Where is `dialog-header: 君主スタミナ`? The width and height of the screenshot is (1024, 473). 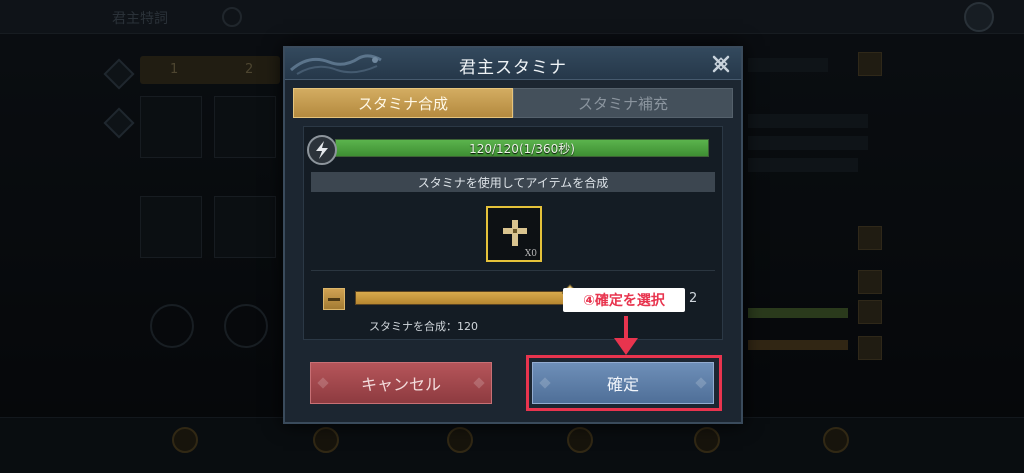
dialog-header: 君主スタミナ is located at coordinates (513, 64).